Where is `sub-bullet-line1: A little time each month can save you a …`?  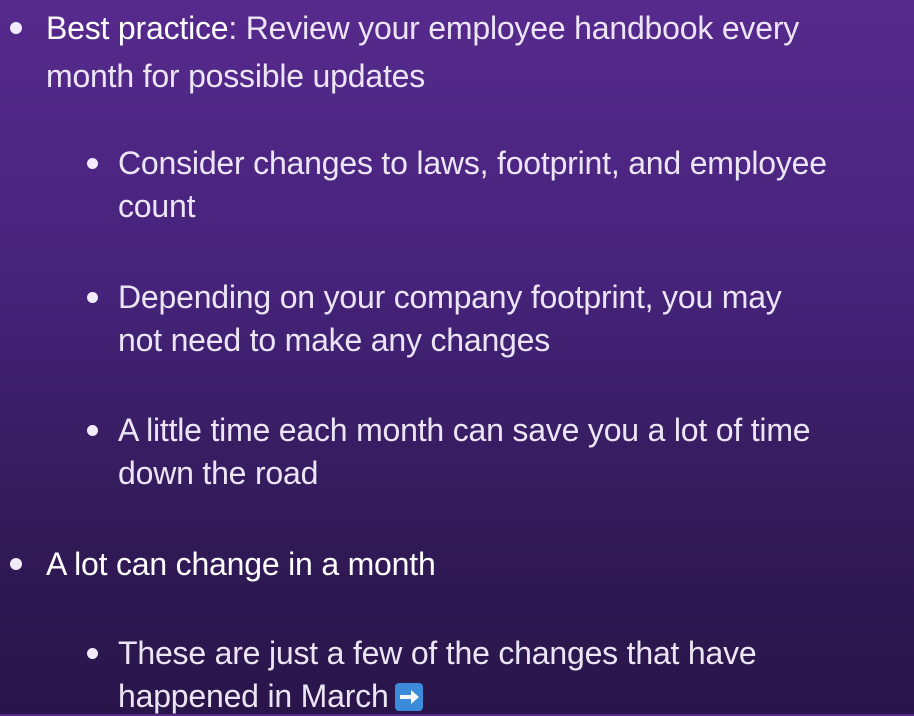
sub-bullet-line1: A little time each month can save you a … is located at coordinates (464, 430).